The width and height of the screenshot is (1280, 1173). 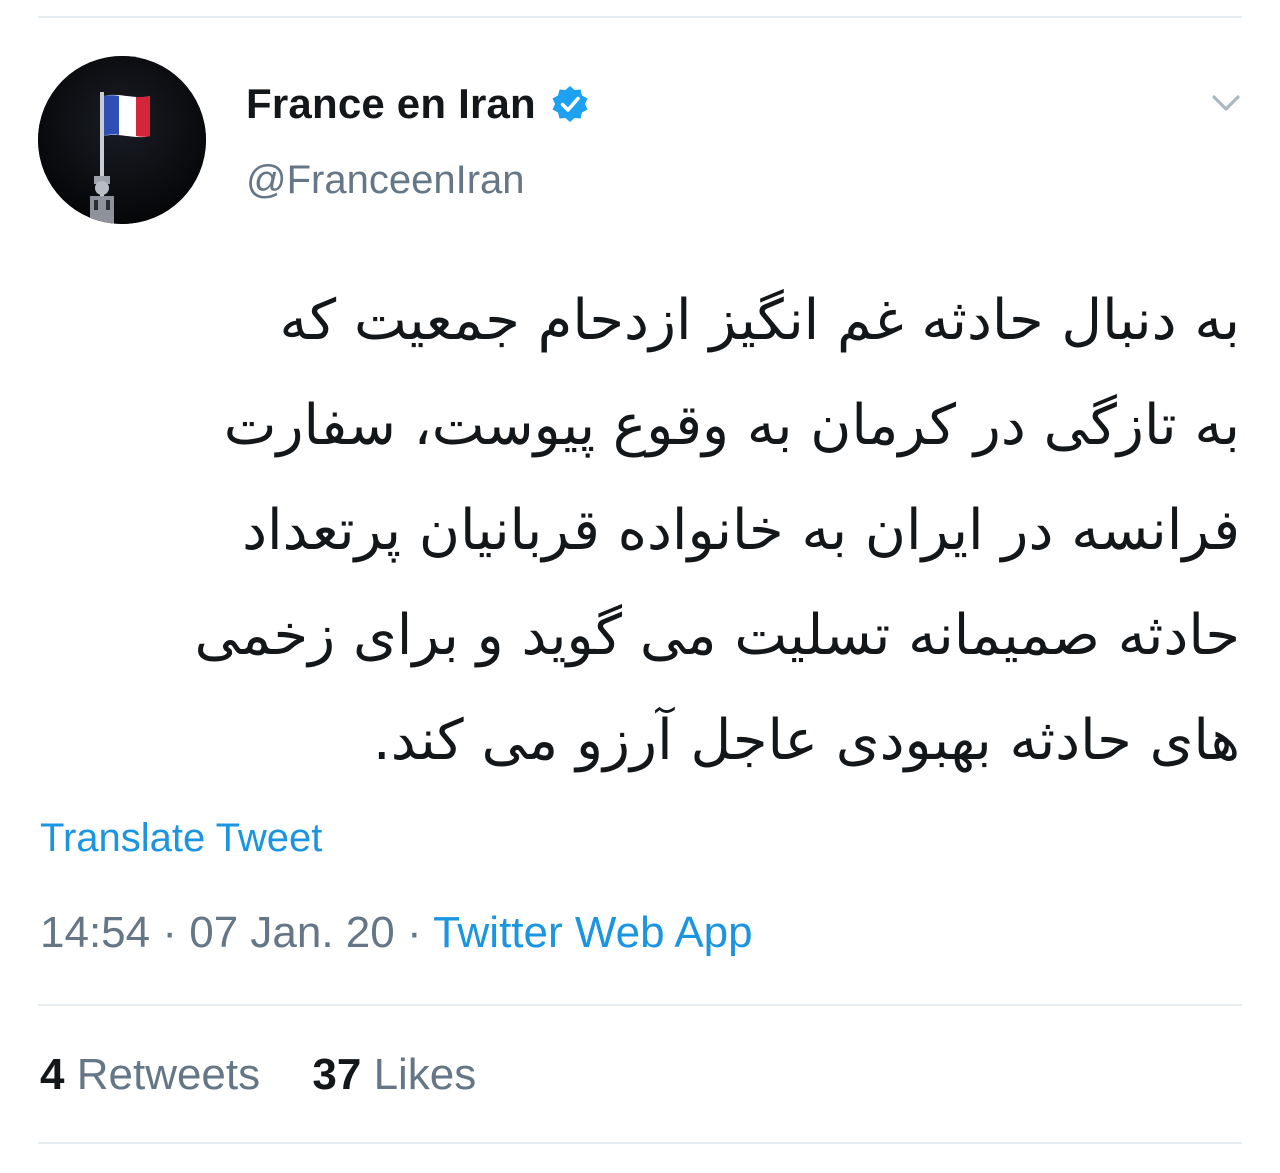 I want to click on translate-tweet-link: Translate Tweet, so click(x=181, y=838).